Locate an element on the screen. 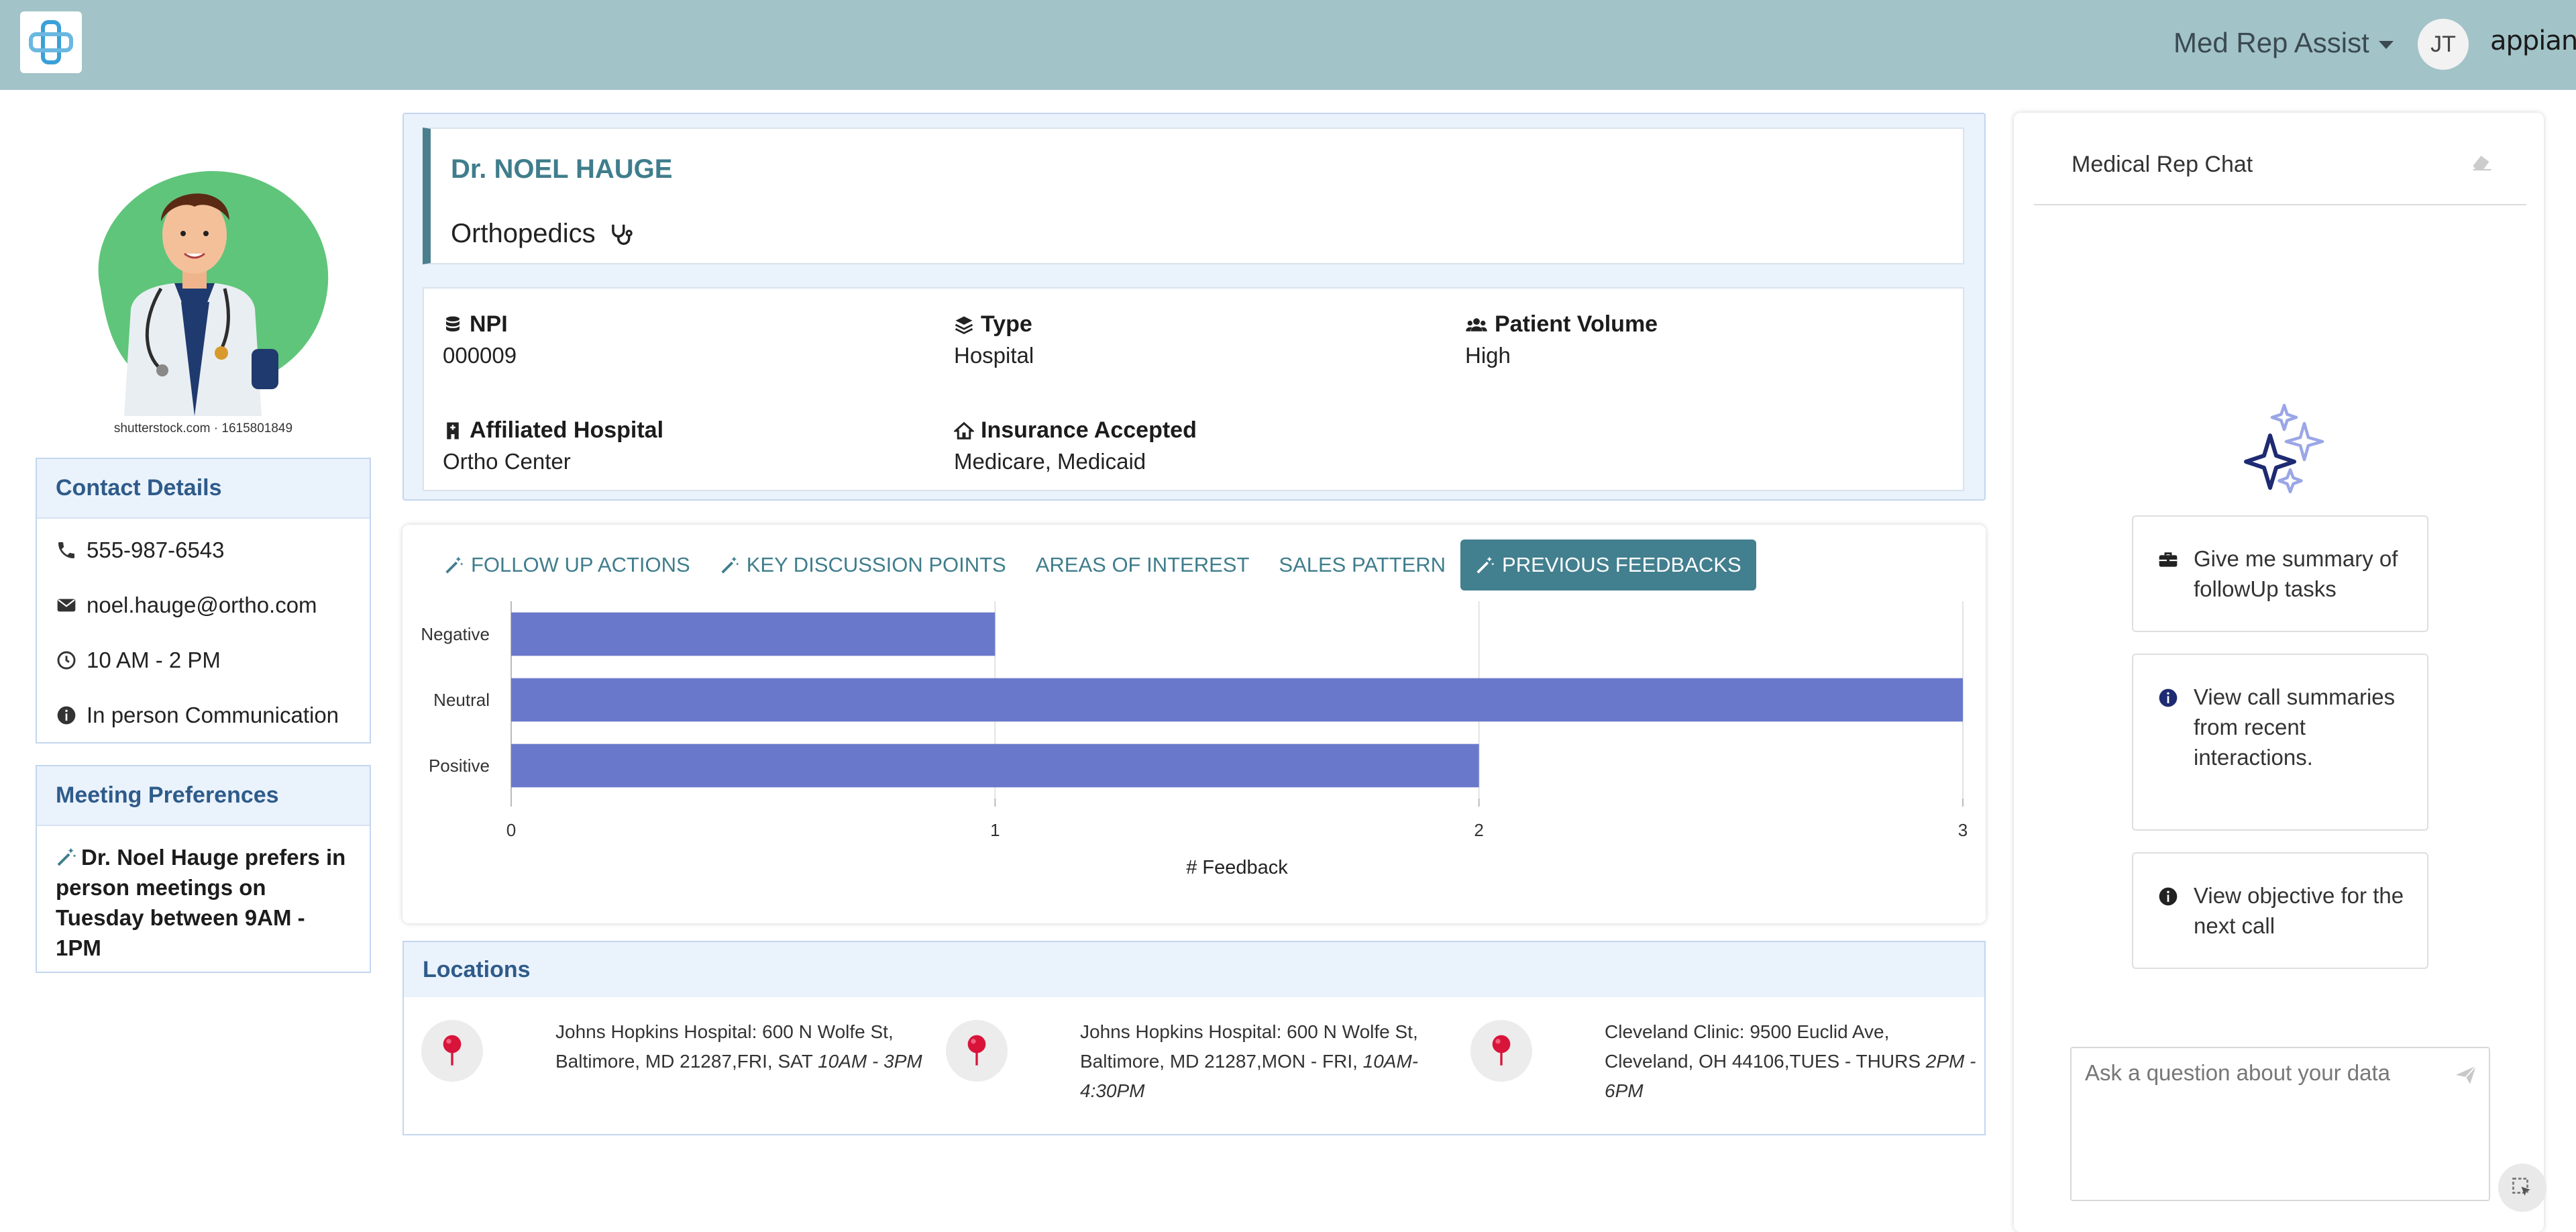  tab-sales-pattern: SALES PATTERN is located at coordinates (1362, 565).